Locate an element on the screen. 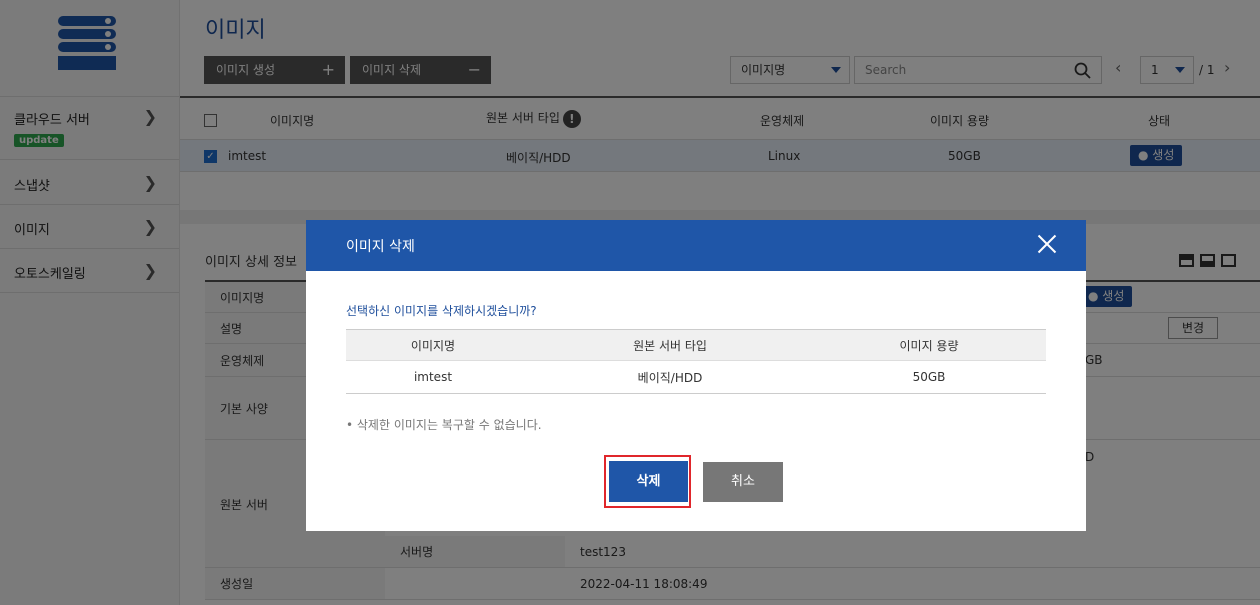 This screenshot has height=605, width=1260. cancel-button: 취소 is located at coordinates (743, 482).